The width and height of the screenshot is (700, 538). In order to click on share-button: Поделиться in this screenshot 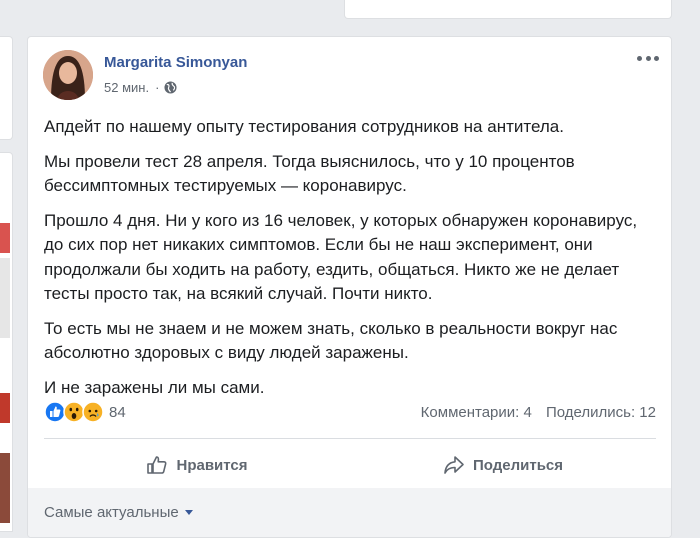, I will do `click(503, 465)`.